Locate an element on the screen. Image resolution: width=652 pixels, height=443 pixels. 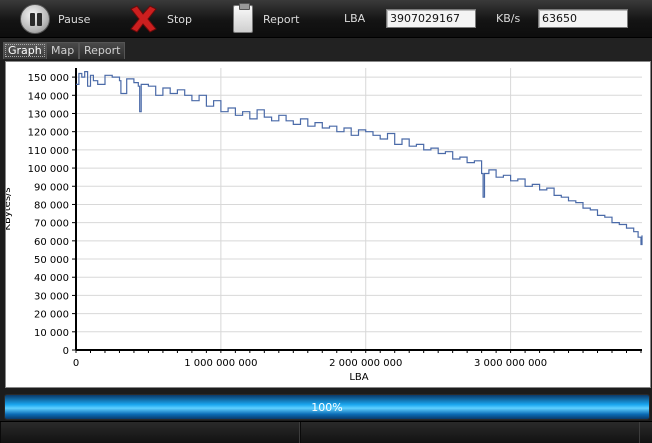
clipboard-icon is located at coordinates (243, 18).